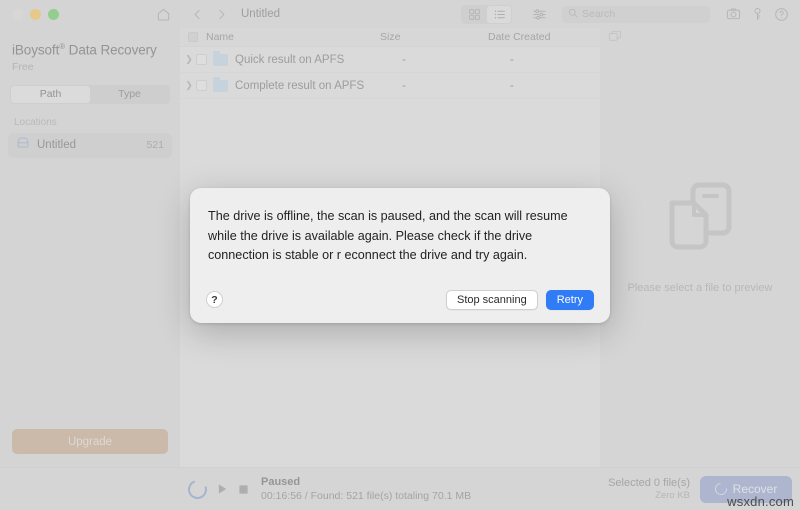  What do you see at coordinates (220, 37) in the screenshot?
I see `column-header-name: Name` at bounding box center [220, 37].